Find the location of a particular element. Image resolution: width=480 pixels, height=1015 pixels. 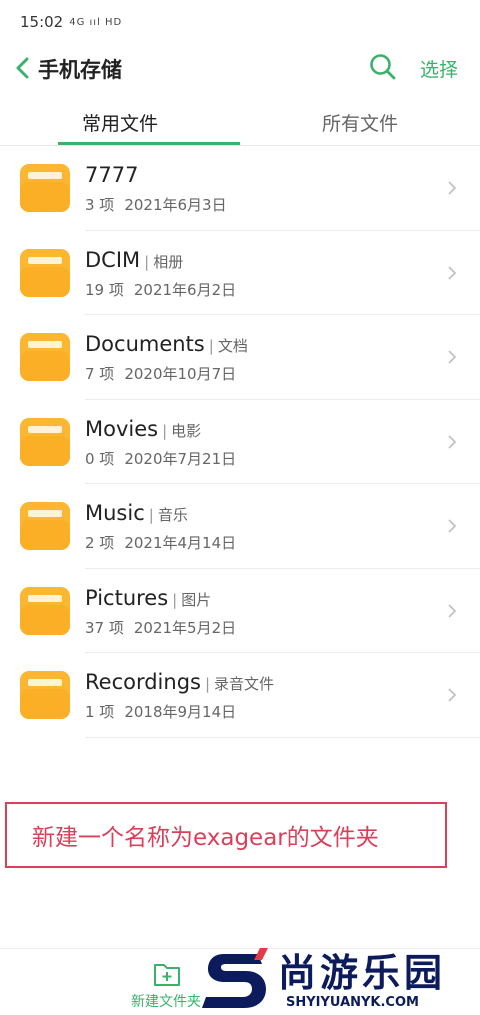

folder-alias: 音乐 is located at coordinates (172, 515).